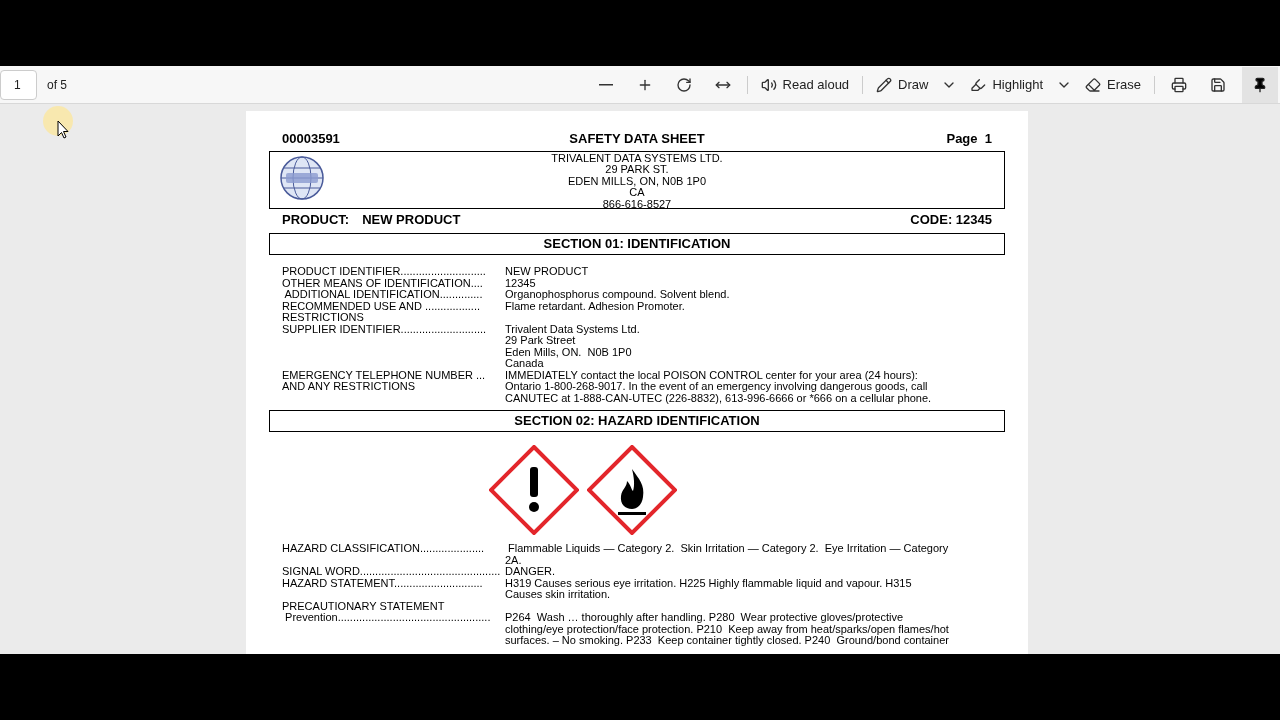  Describe the element at coordinates (617, 295) in the screenshot. I see `field-value: Organophosphorus compound. Solvent blend.` at that location.